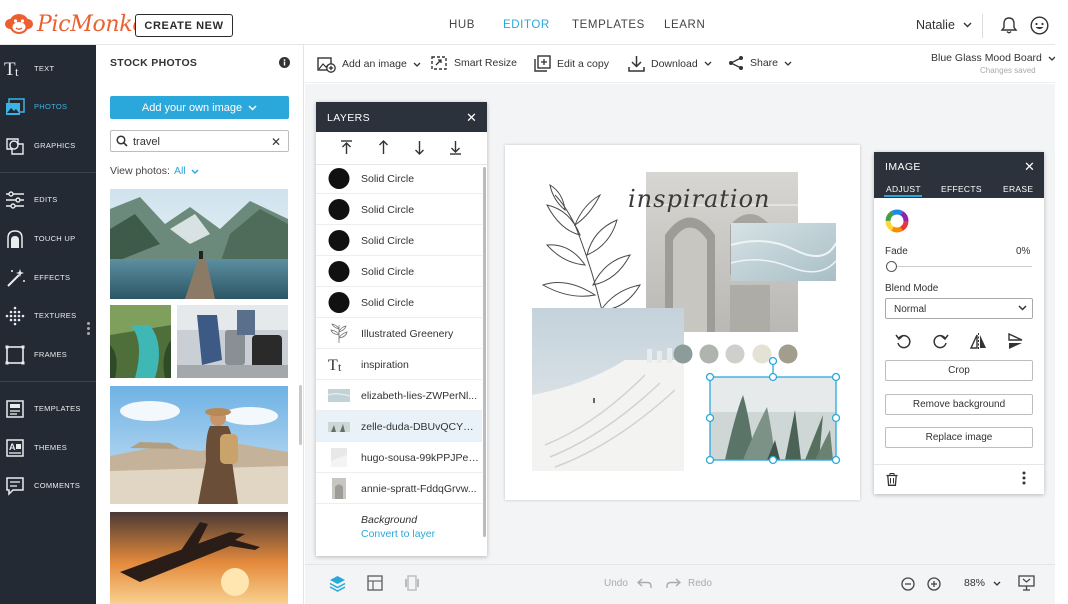  I want to click on header-divider, so click(982, 26).